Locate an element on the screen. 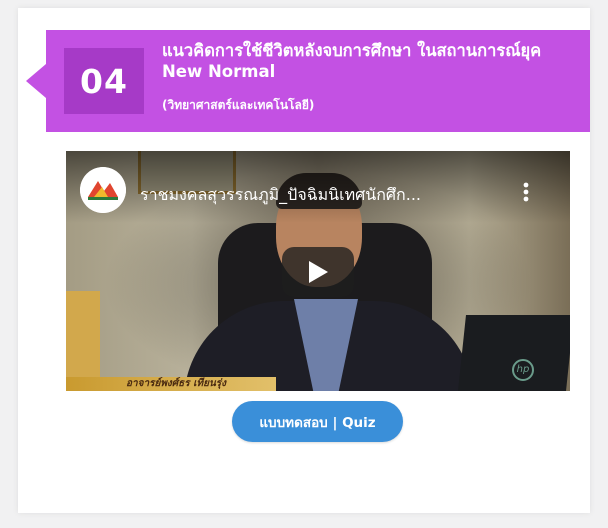 The image size is (608, 528). topic-subtitle: (วิทยาศาสตร์และเทคโนโลยี) is located at coordinates (238, 105).